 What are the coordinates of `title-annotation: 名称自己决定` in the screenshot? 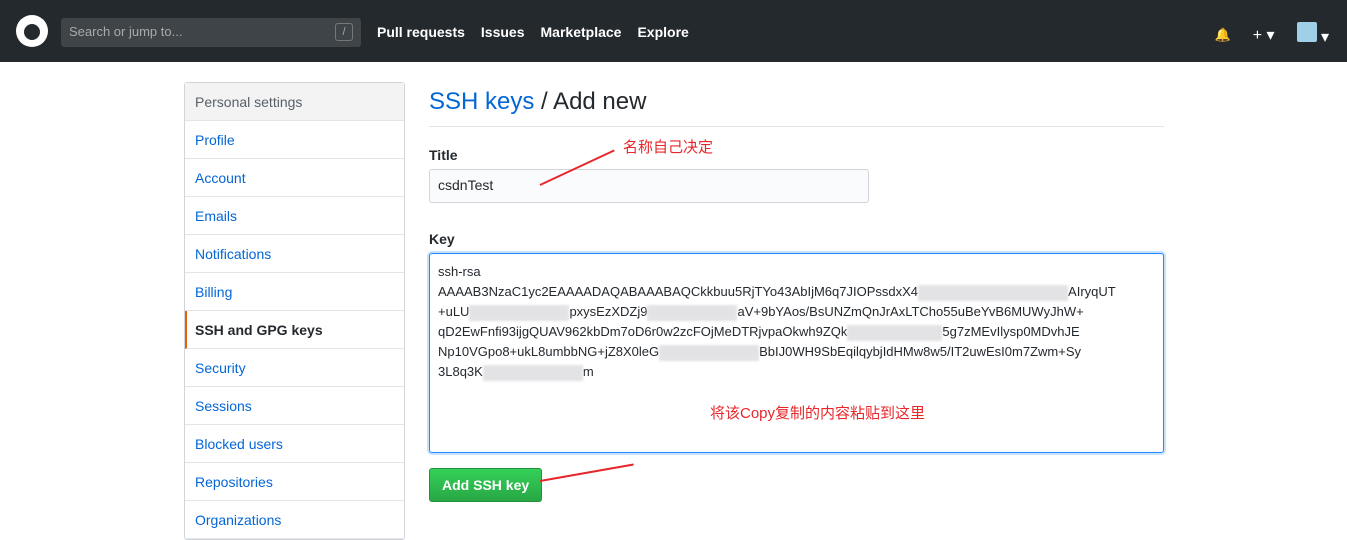 It's located at (668, 147).